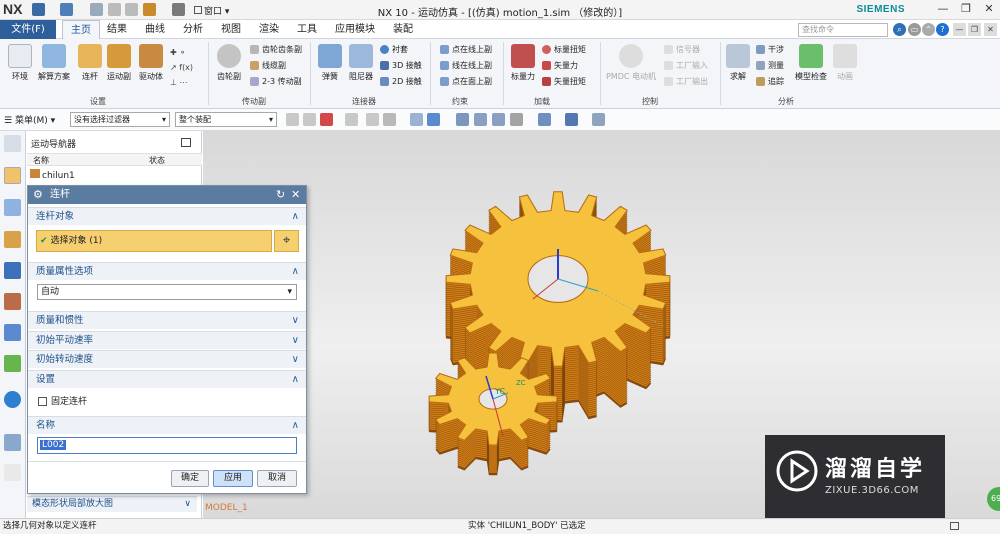 Image resolution: width=1000 pixels, height=534 pixels. What do you see at coordinates (403, 29) in the screenshot?
I see `tab-assembly: 装配` at bounding box center [403, 29].